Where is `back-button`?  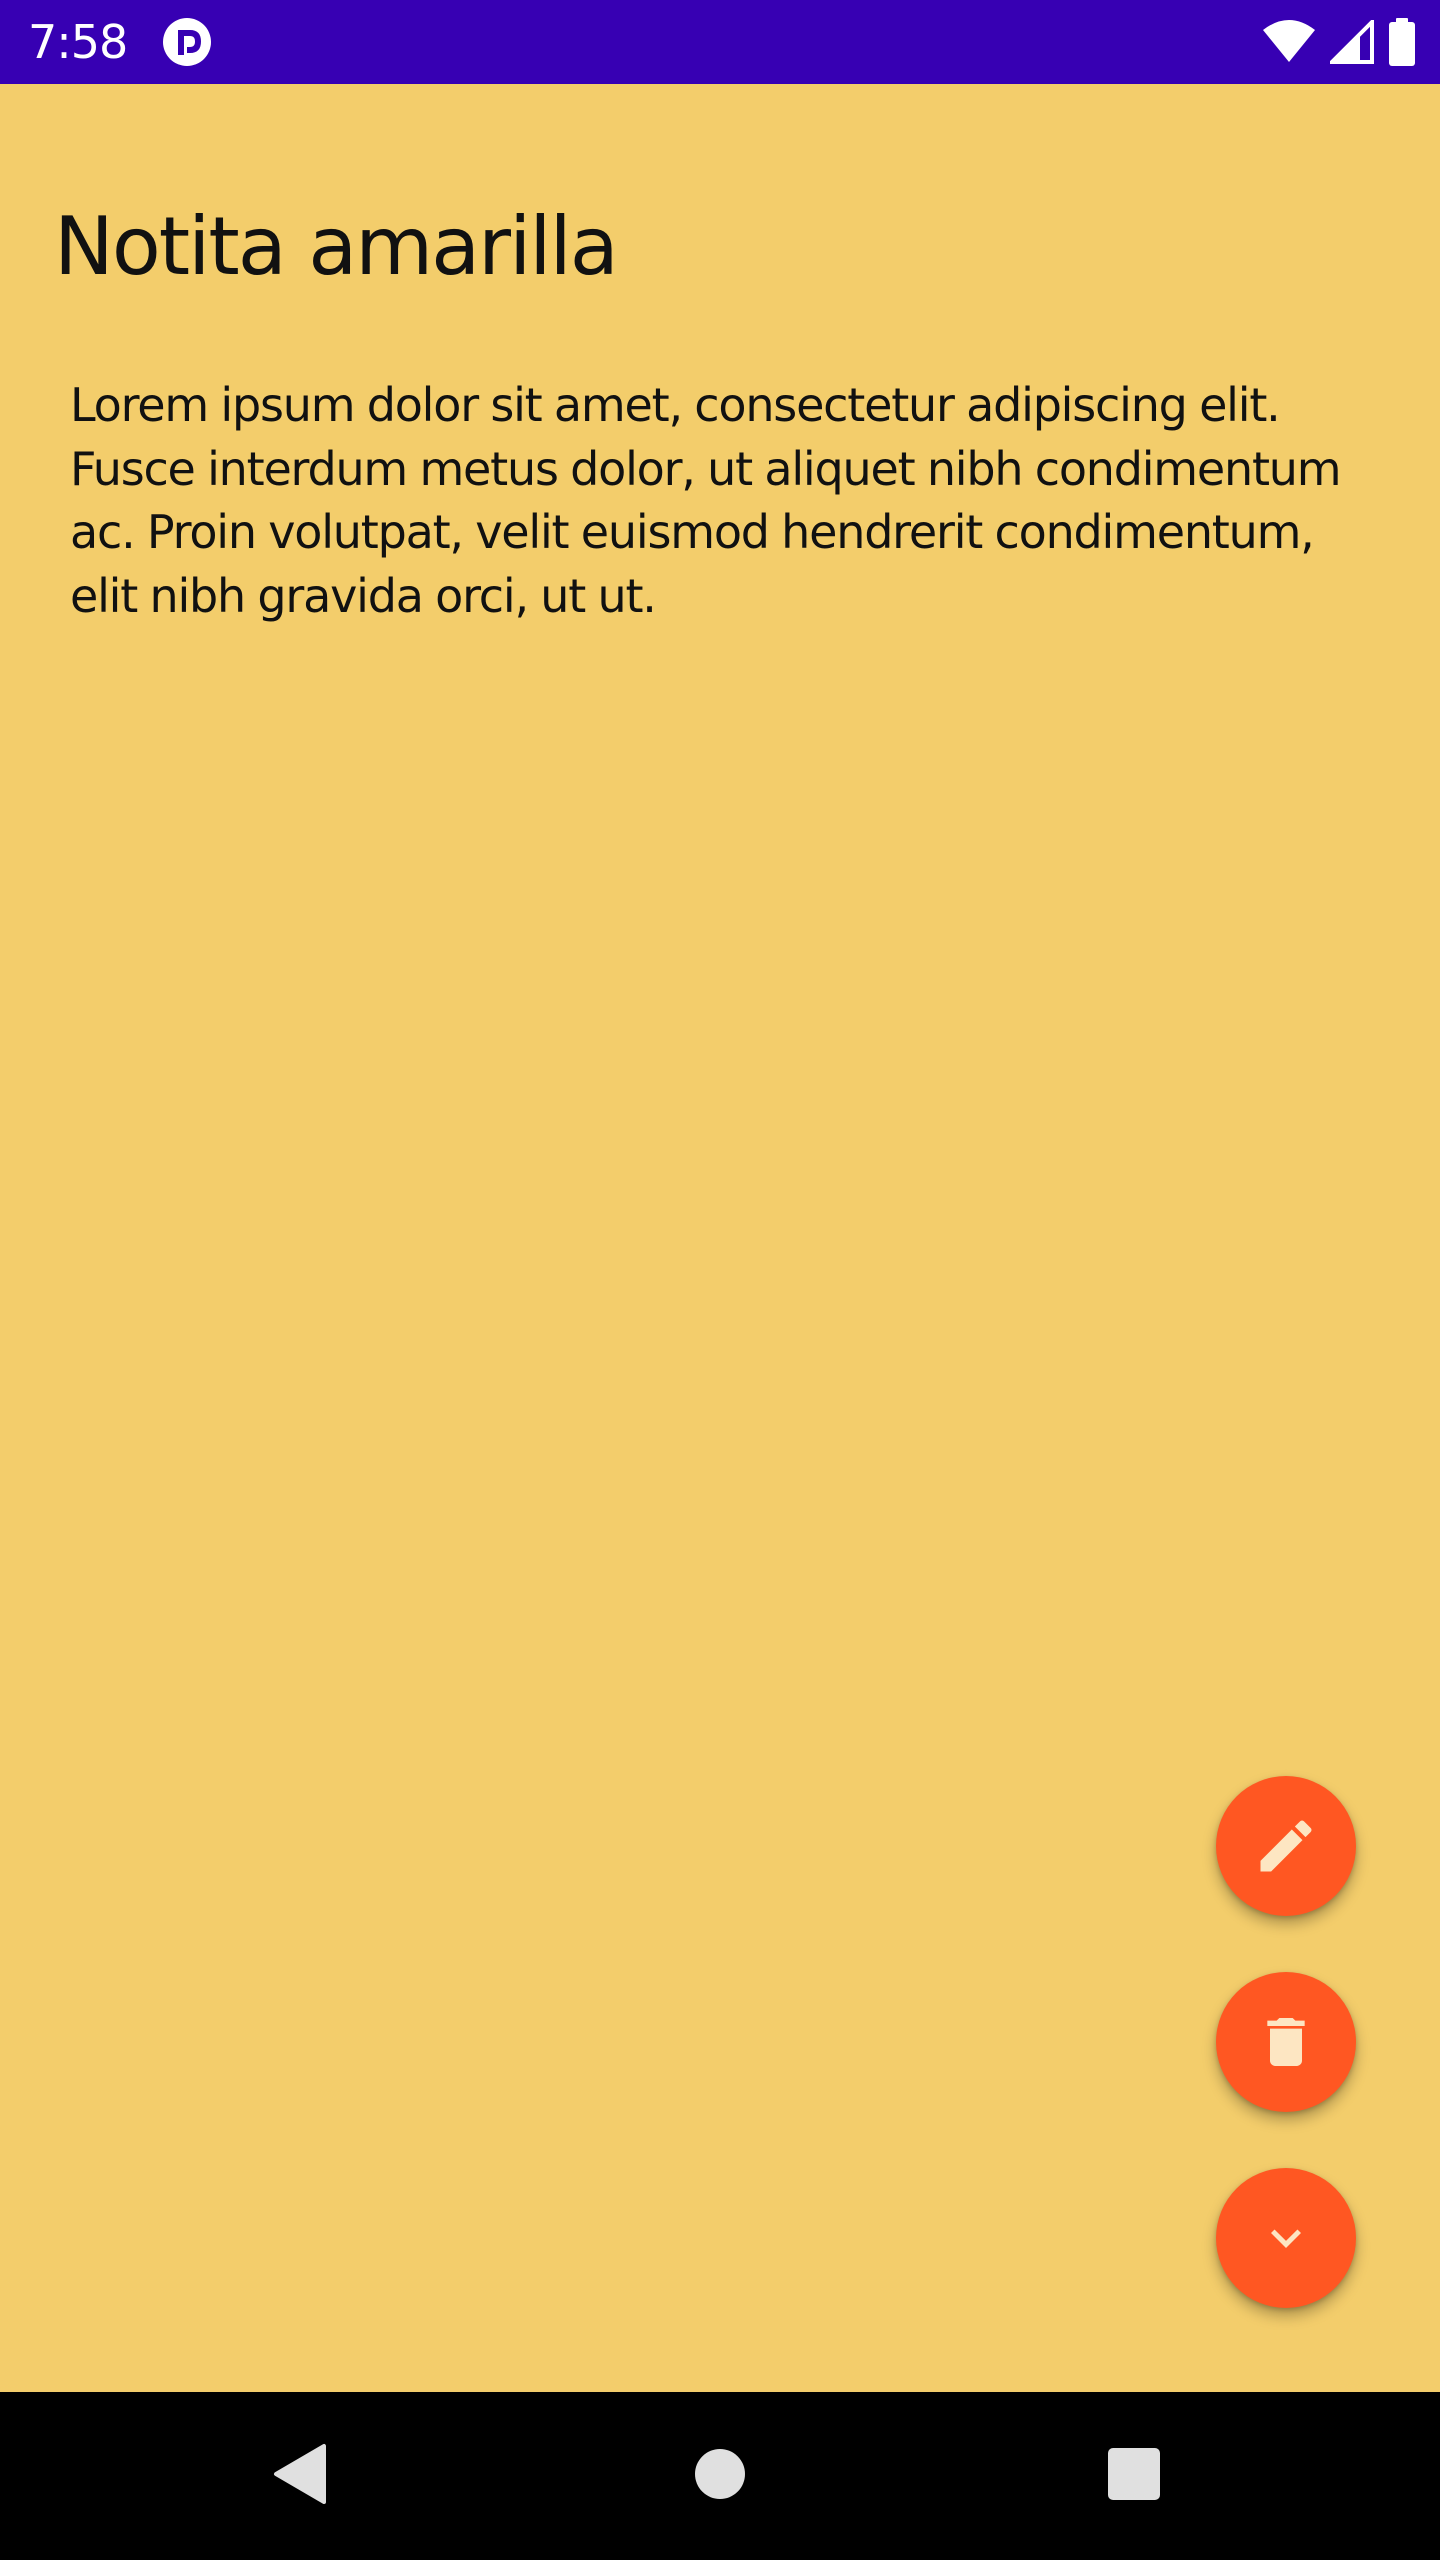 back-button is located at coordinates (300, 2476).